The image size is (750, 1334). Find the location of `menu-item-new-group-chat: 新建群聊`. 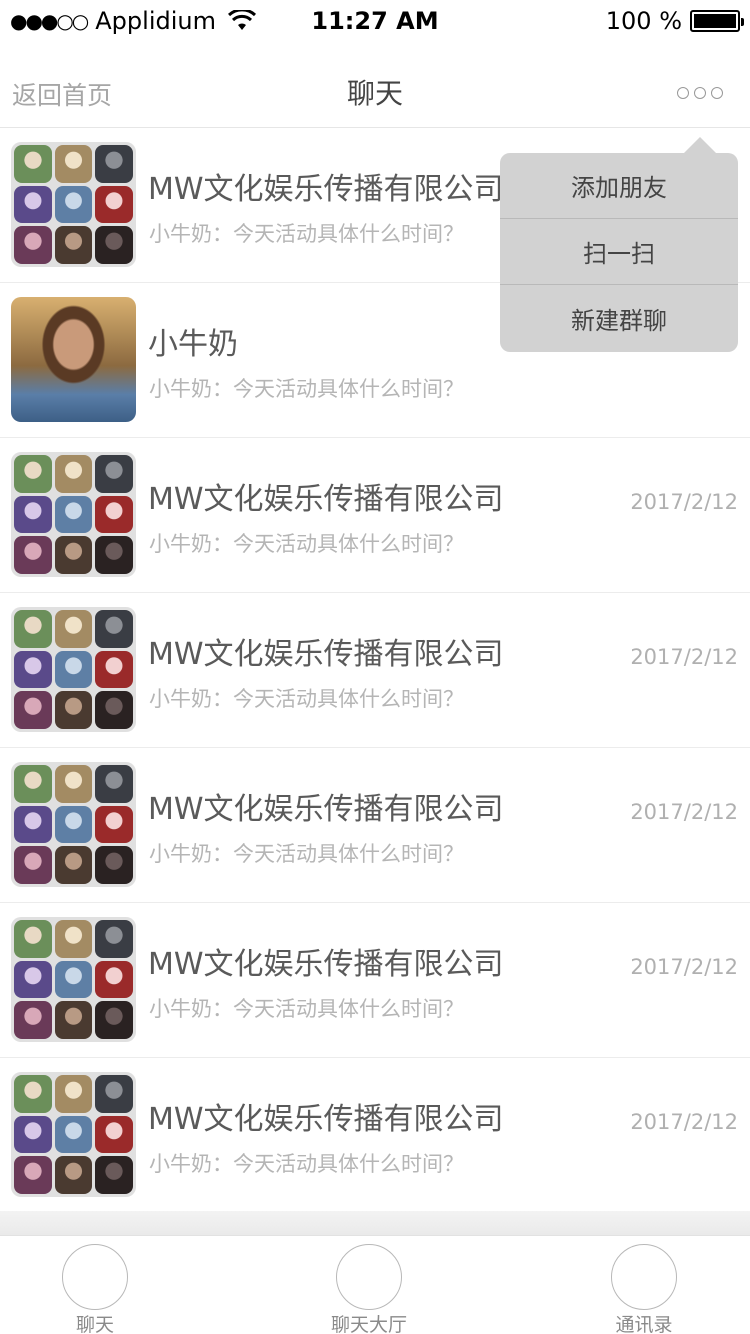

menu-item-new-group-chat: 新建群聊 is located at coordinates (619, 318).